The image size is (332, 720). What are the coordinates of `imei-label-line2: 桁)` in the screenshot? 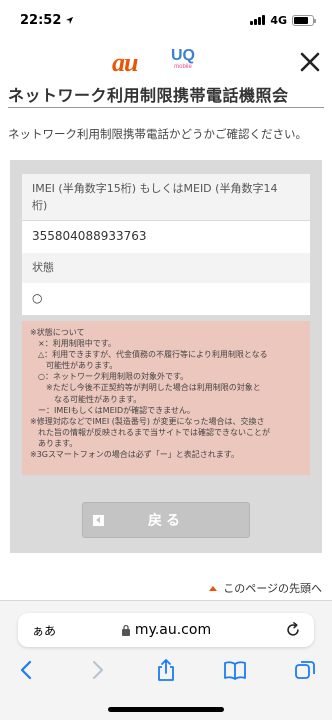 It's located at (40, 205).